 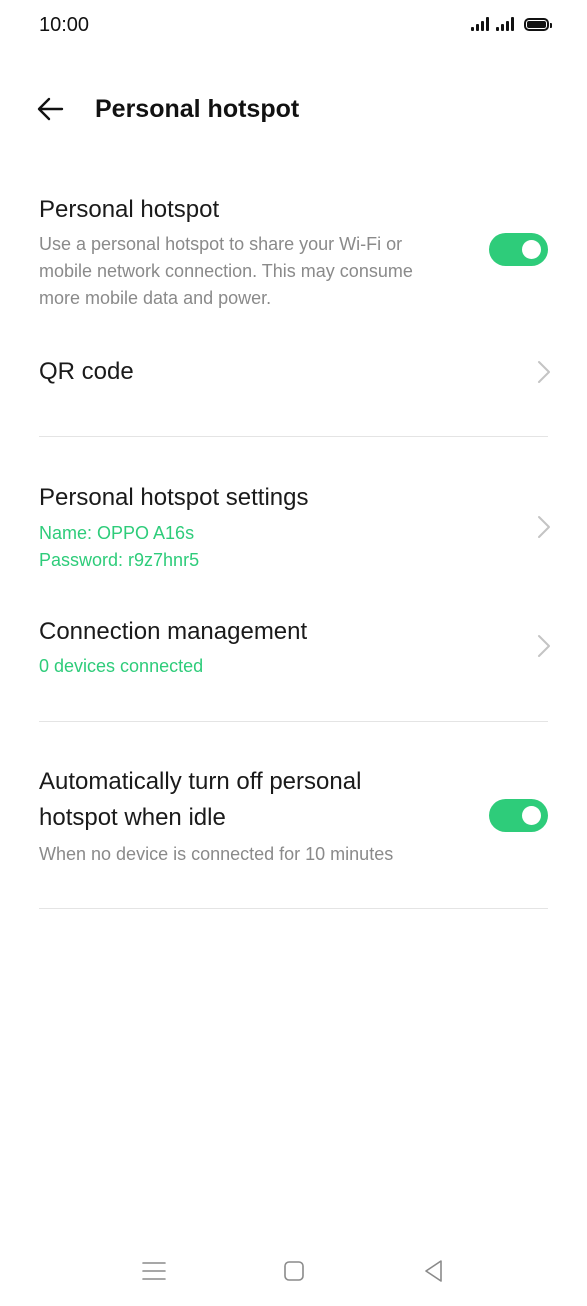 What do you see at coordinates (434, 1271) in the screenshot?
I see `back-triangle-icon` at bounding box center [434, 1271].